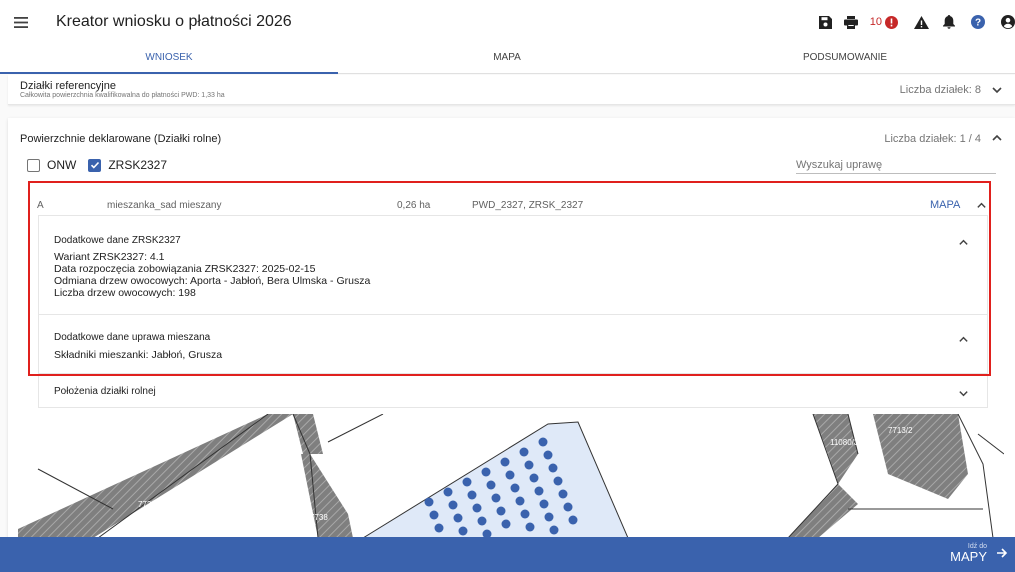  I want to click on zrsk-variant: Wariant ZRSK2327: 4.1, so click(109, 257).